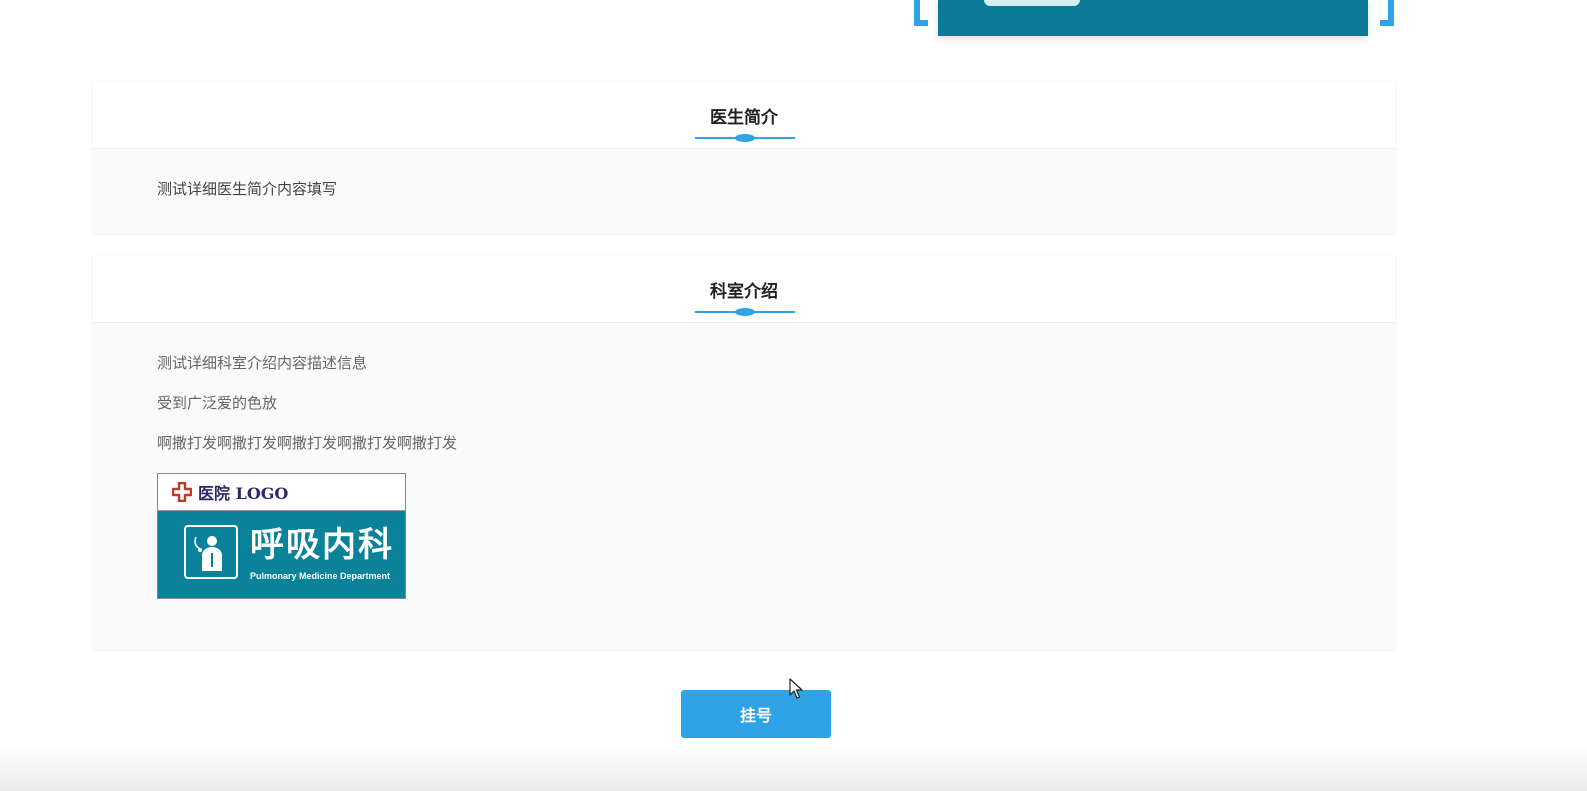  I want to click on department-intro-line: 测试详细科室介绍内容描述信息, so click(262, 363).